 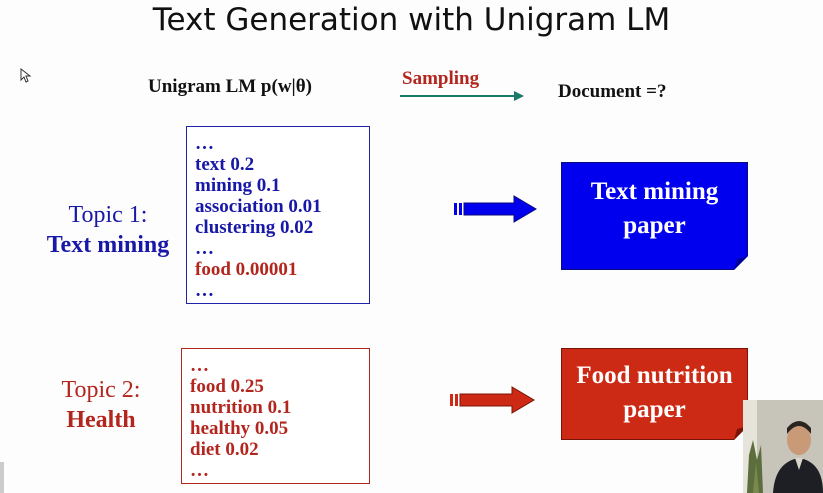 I want to click on word-entry: mining 0.1, so click(x=238, y=185).